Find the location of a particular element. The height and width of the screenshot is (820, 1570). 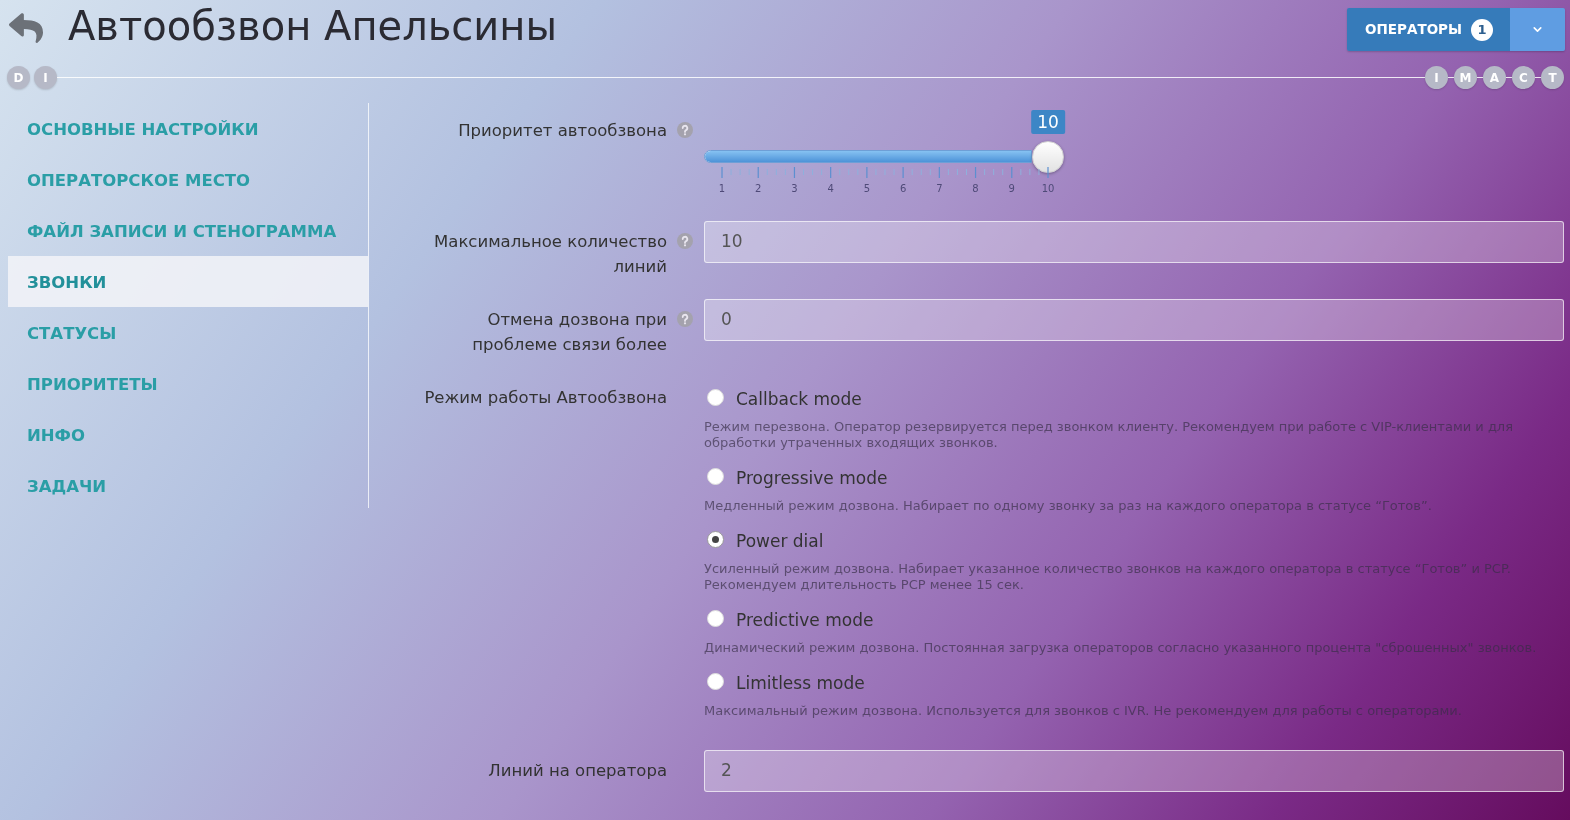

page-title: Автообзвон Апельсины is located at coordinates (313, 26).